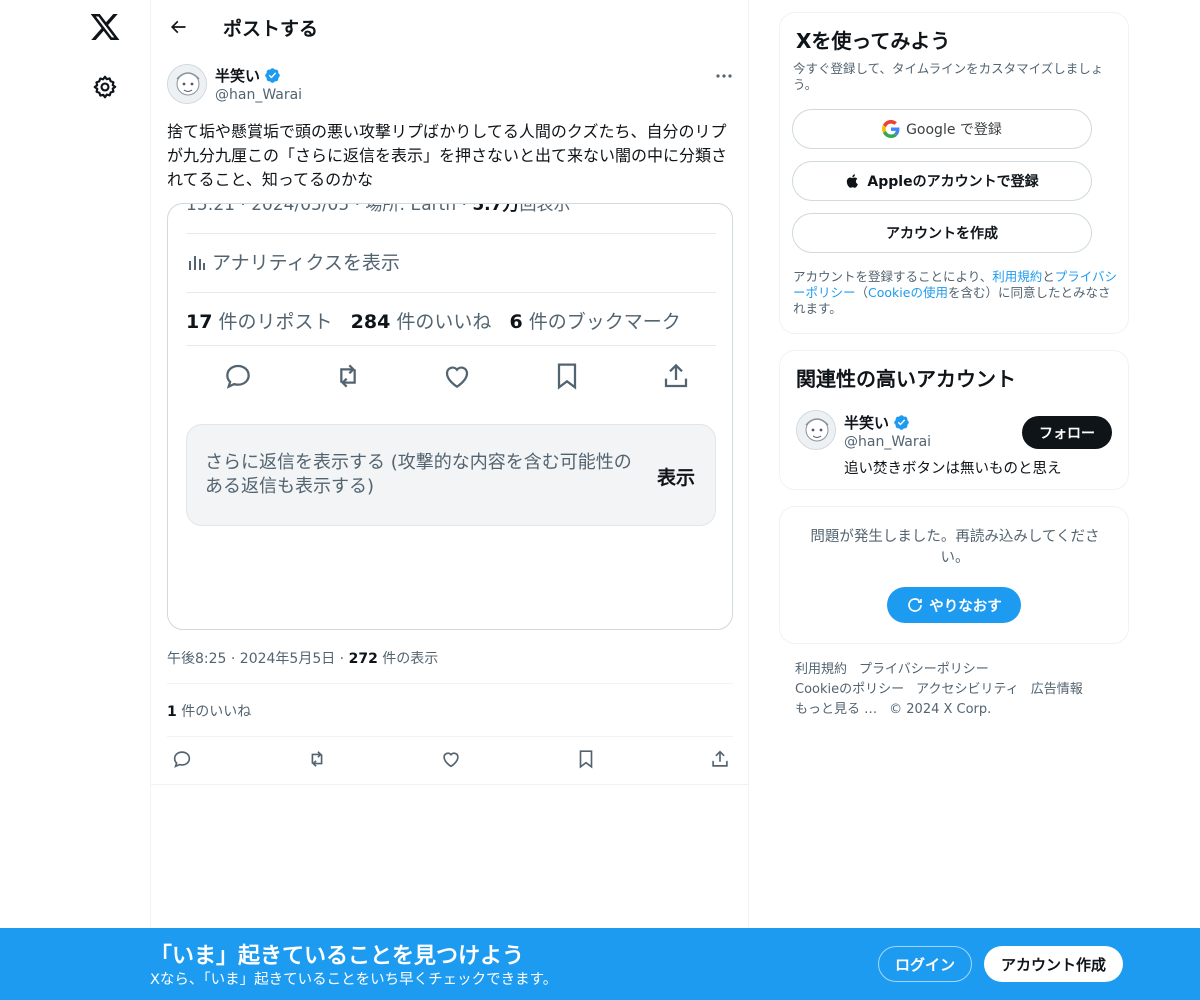  I want to click on media-stats: 17 件のリポスト 284 件のいいね 6 件のブックマーク, so click(433, 320).